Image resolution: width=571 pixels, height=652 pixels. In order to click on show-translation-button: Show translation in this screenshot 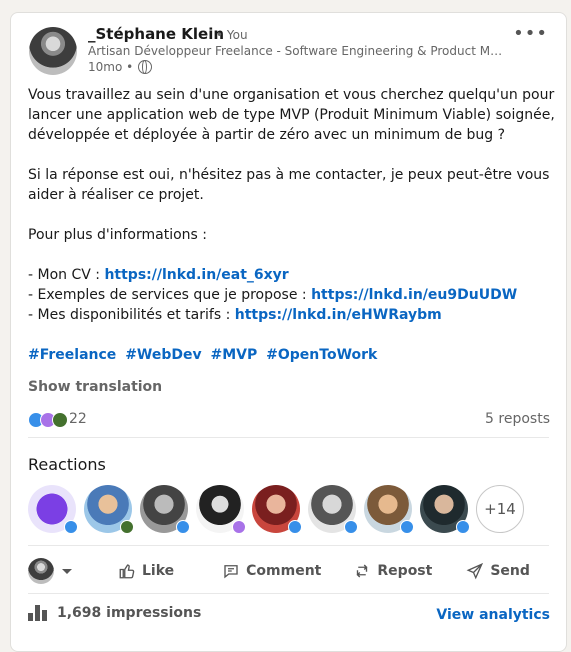, I will do `click(95, 387)`.